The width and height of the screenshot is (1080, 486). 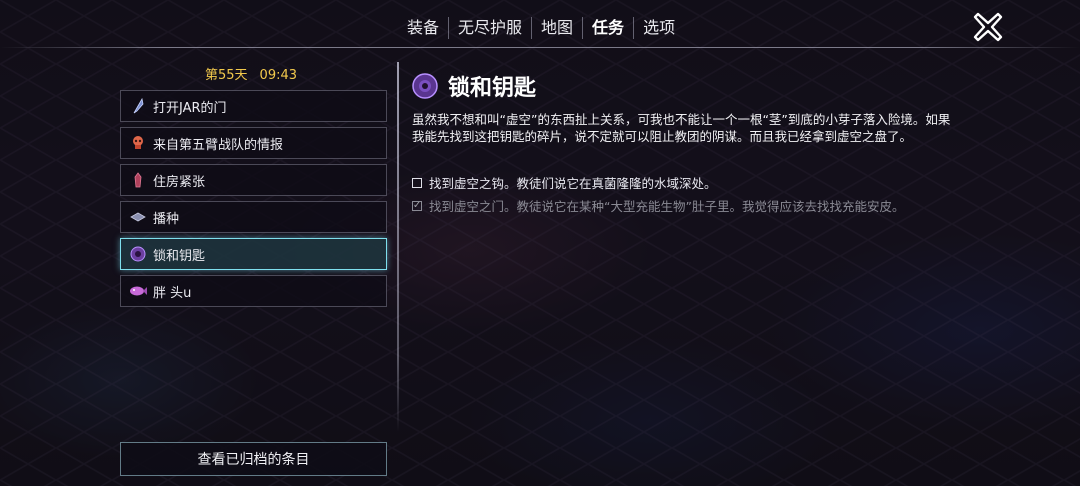 What do you see at coordinates (253, 459) in the screenshot?
I see `view-archived-button: 查看已归档的条目` at bounding box center [253, 459].